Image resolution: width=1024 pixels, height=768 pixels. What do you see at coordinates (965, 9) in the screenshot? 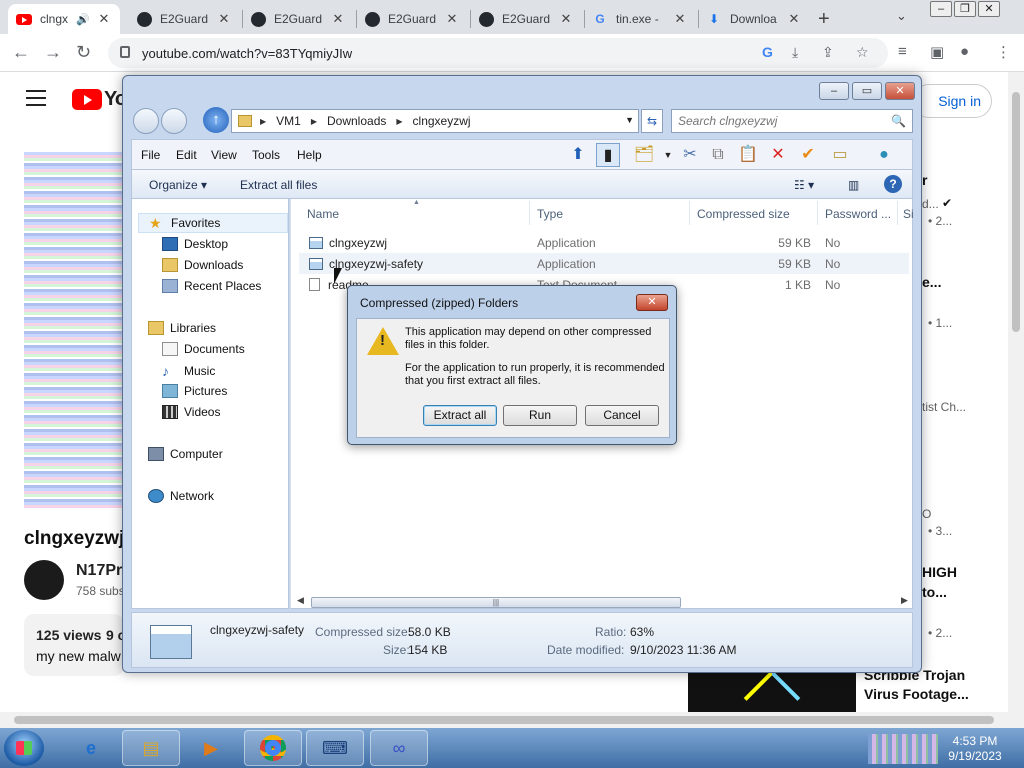
I see `restore-icon: ❐` at bounding box center [965, 9].